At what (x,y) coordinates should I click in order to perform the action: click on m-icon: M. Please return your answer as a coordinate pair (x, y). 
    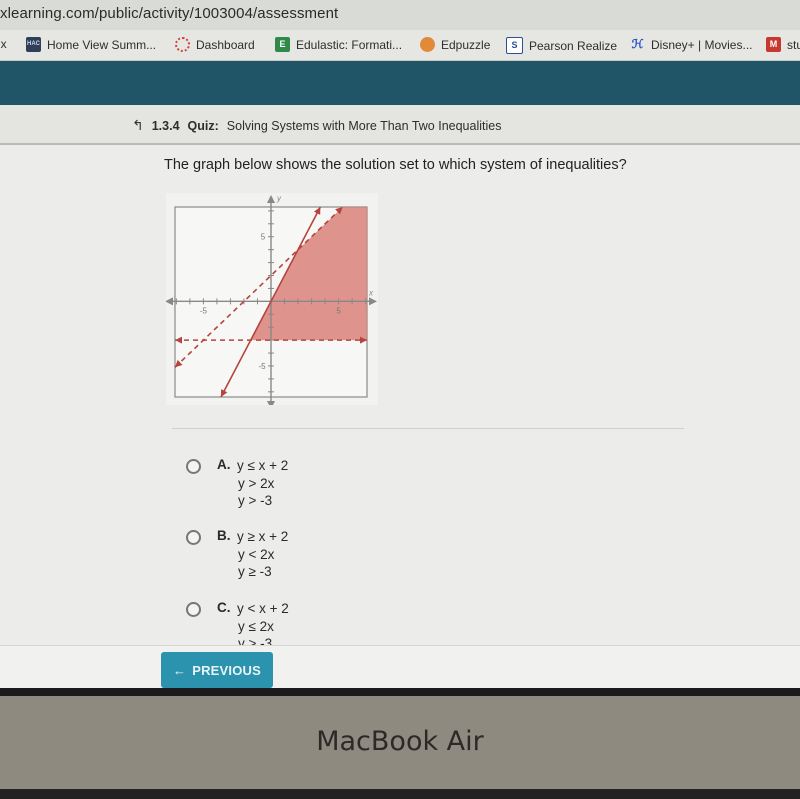
    Looking at the image, I should click on (773, 44).